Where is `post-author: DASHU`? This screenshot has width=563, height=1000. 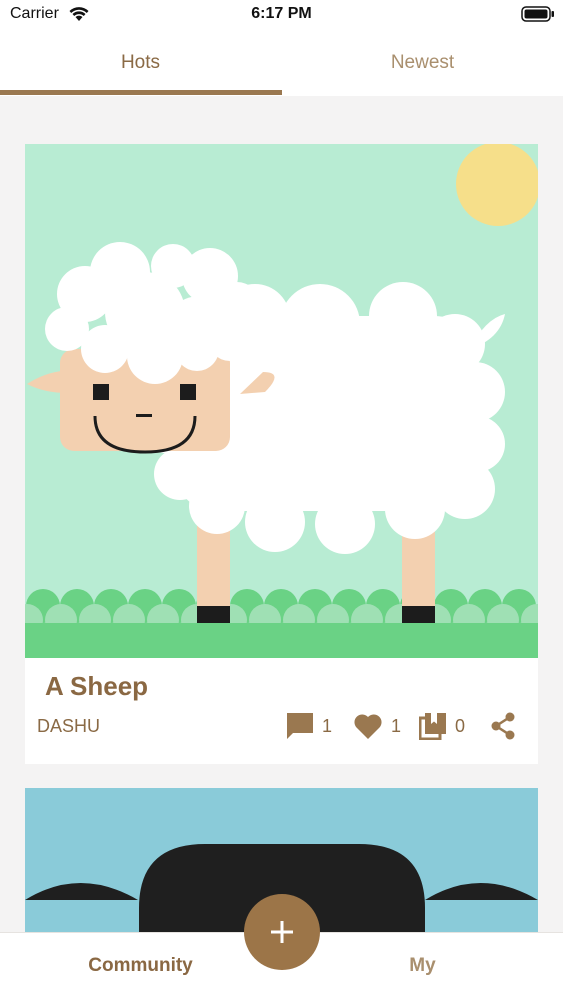 post-author: DASHU is located at coordinates (68, 726).